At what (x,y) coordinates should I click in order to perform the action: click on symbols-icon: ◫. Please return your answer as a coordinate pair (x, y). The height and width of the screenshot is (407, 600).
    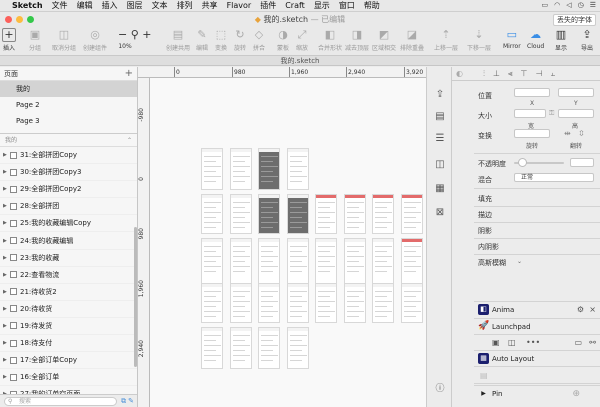
    Looking at the image, I should click on (440, 165).